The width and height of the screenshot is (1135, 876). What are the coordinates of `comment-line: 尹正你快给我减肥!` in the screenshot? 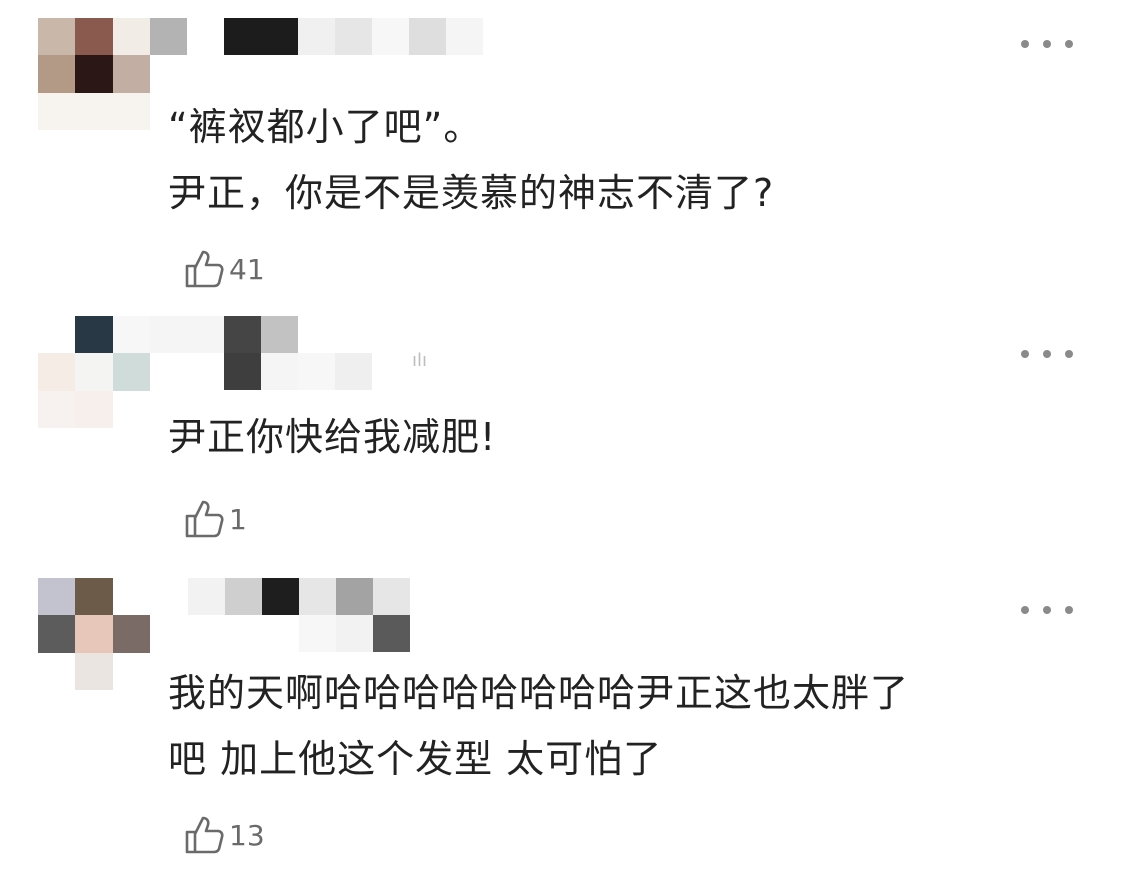 It's located at (332, 437).